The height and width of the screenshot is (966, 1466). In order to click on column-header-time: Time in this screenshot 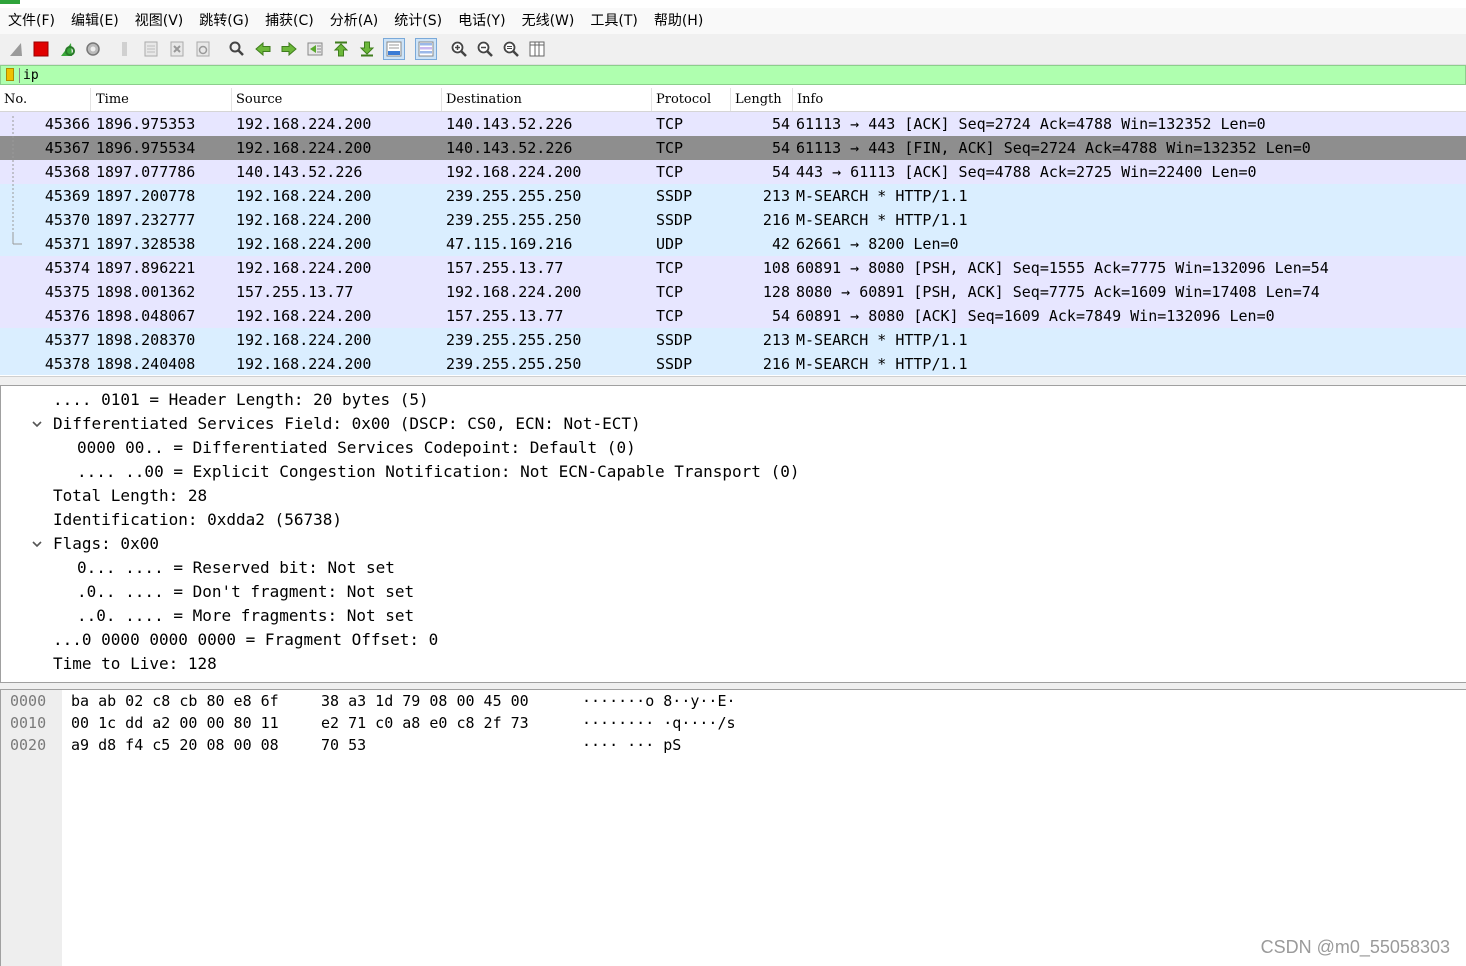, I will do `click(162, 99)`.